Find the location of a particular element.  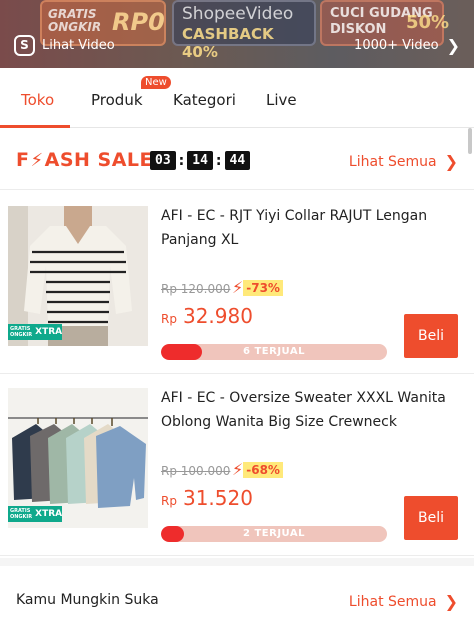

flash-sale-title-part1: F is located at coordinates (23, 160).